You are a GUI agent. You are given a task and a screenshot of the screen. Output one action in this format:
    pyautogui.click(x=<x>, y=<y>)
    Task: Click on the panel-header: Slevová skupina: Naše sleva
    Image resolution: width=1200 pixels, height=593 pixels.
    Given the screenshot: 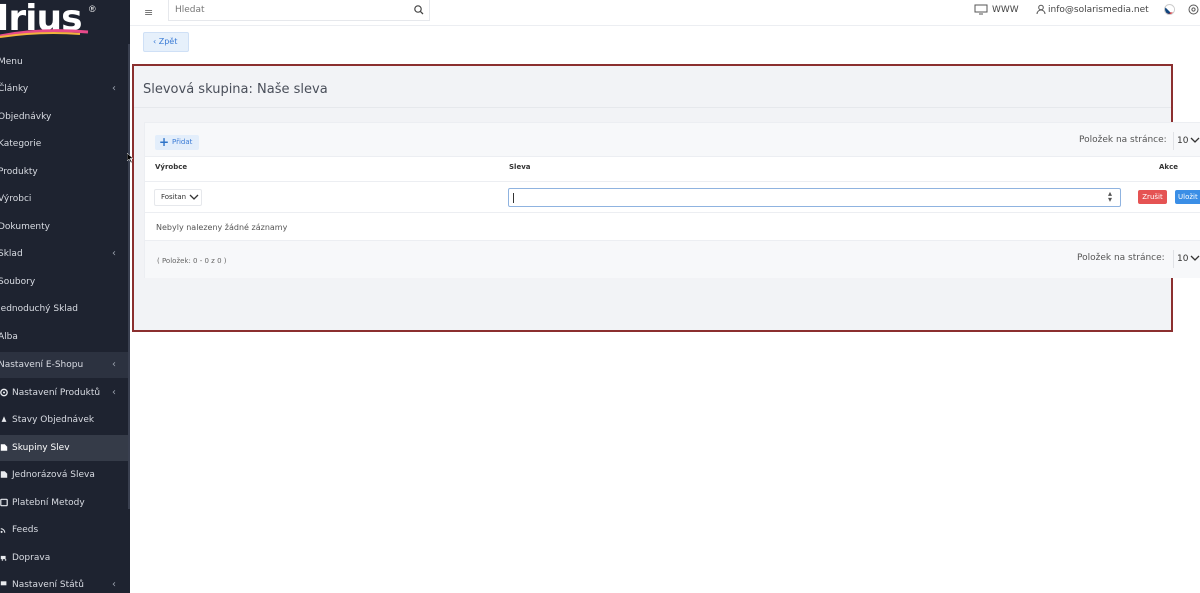 What is the action you would take?
    pyautogui.click(x=652, y=87)
    